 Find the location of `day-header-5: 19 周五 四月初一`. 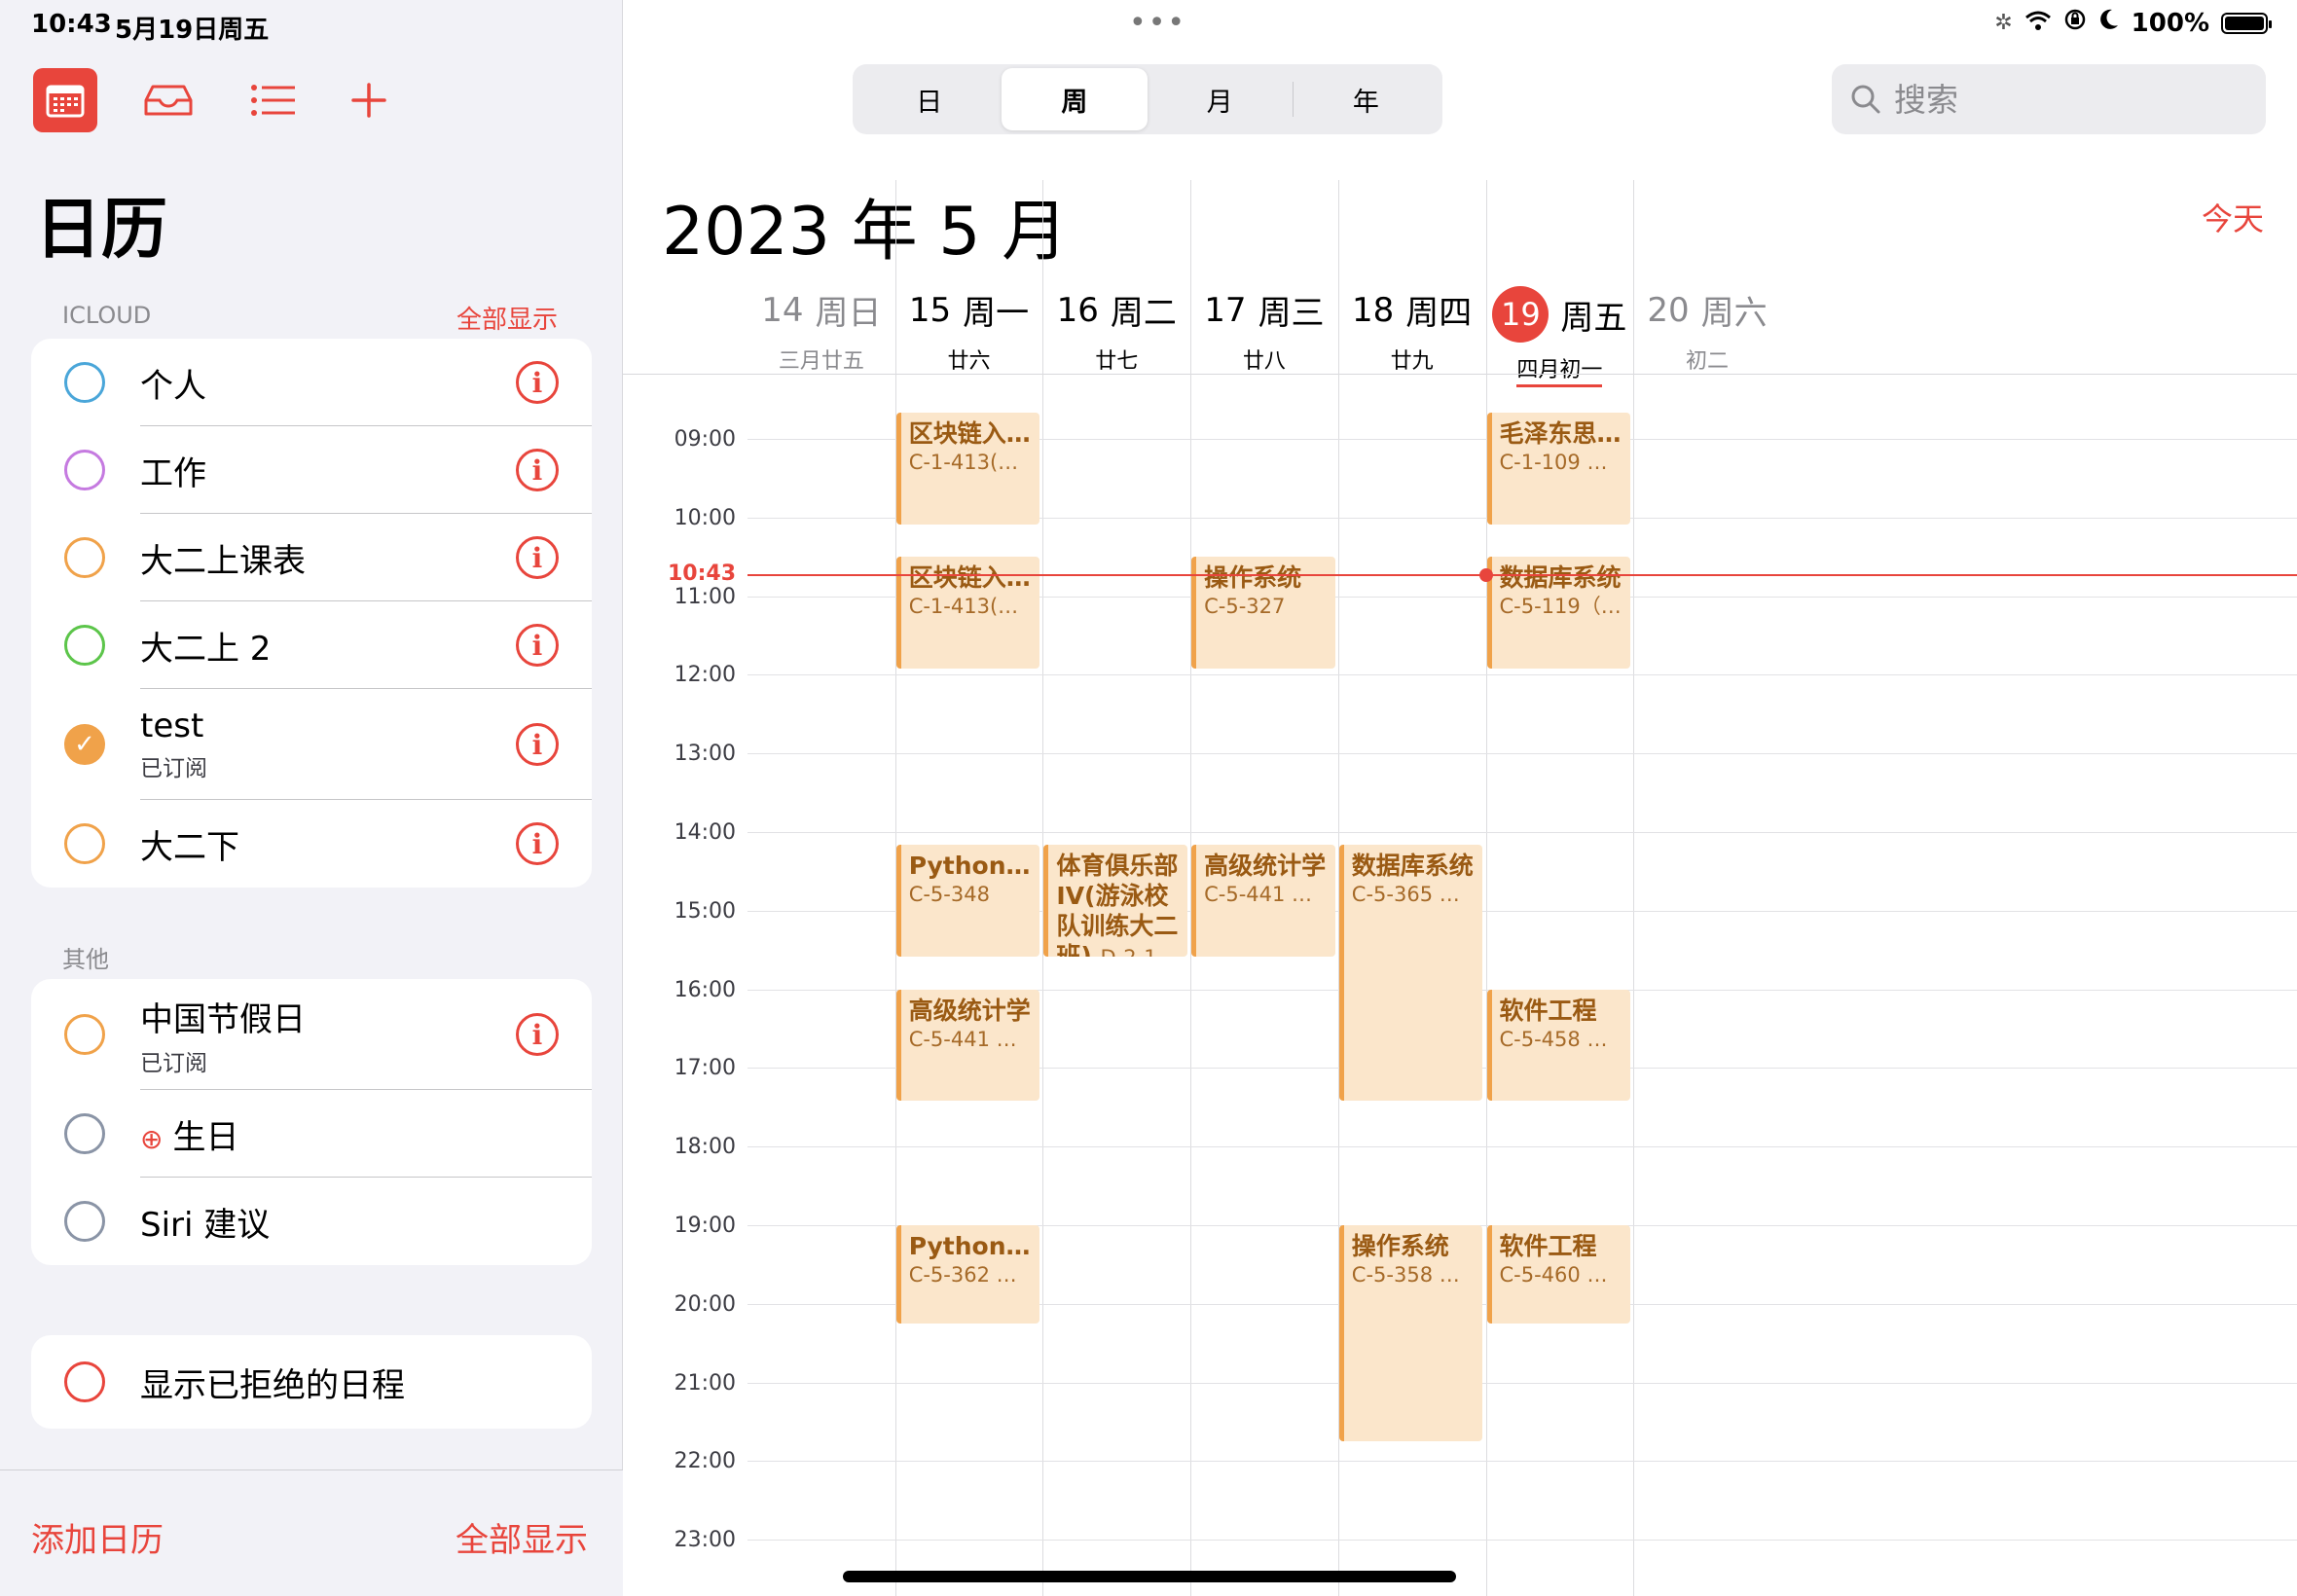

day-header-5: 19 周五 四月初一 is located at coordinates (1560, 325).